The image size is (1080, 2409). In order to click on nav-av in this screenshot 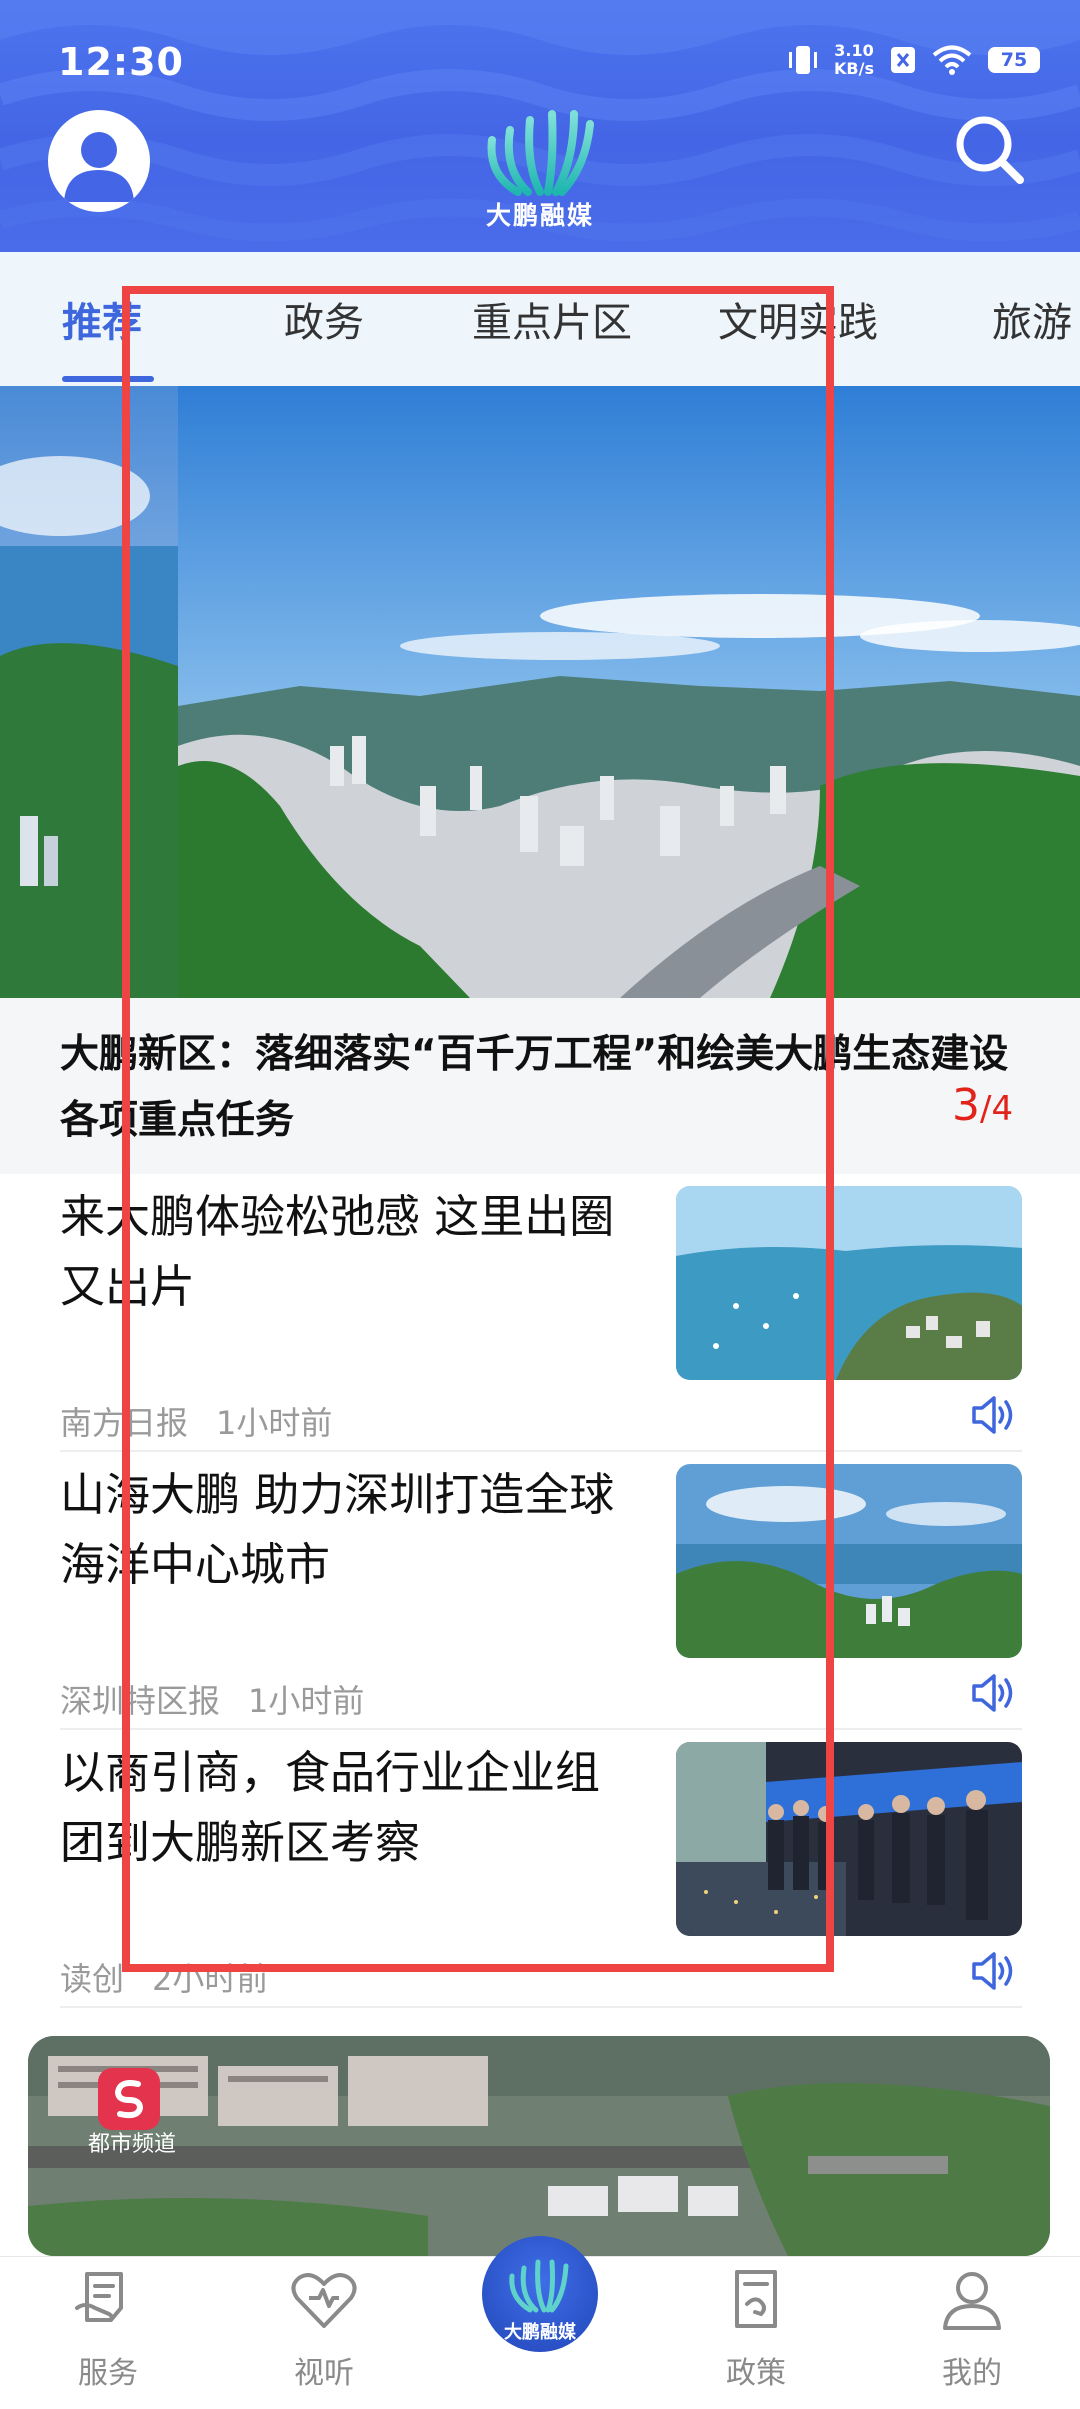, I will do `click(324, 2302)`.